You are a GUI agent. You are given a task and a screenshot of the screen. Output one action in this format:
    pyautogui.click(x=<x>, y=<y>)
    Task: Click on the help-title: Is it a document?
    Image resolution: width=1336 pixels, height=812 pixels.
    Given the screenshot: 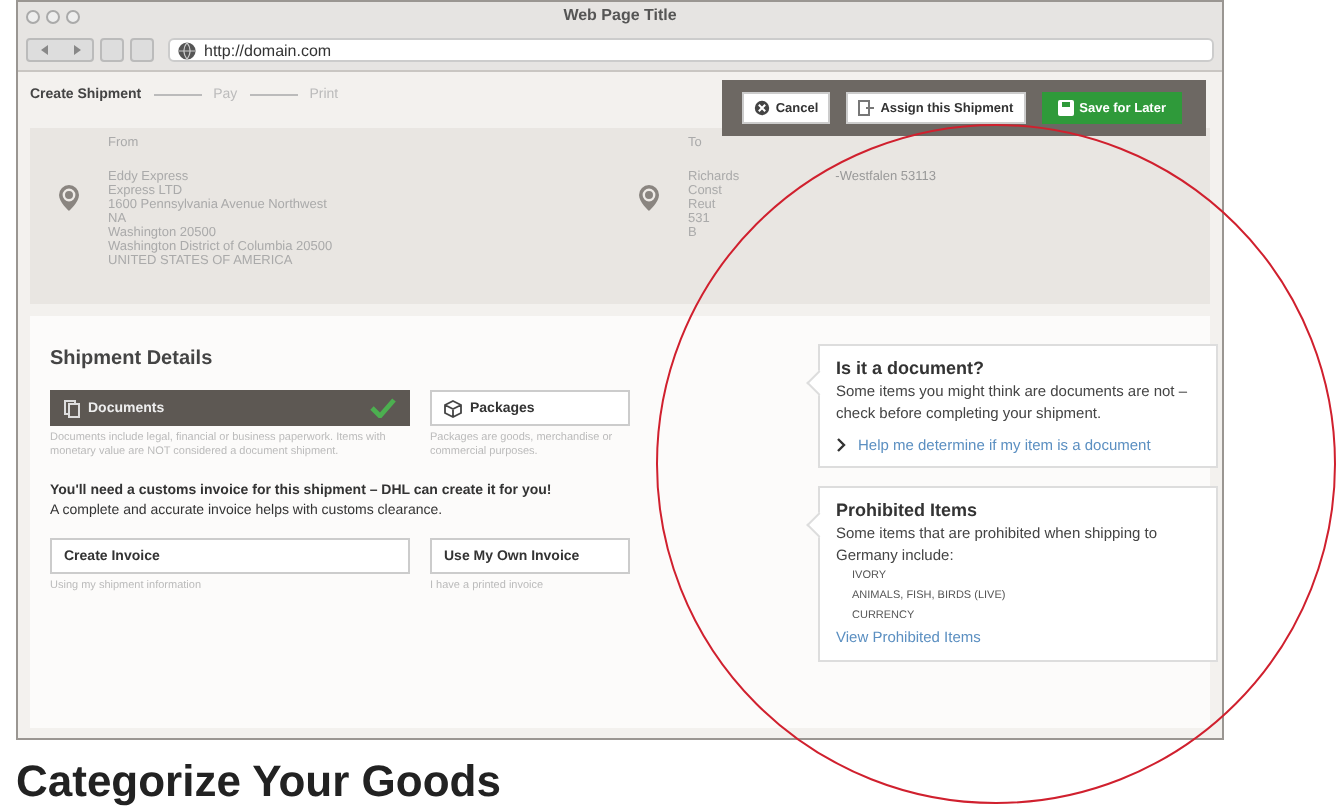 What is the action you would take?
    pyautogui.click(x=911, y=369)
    